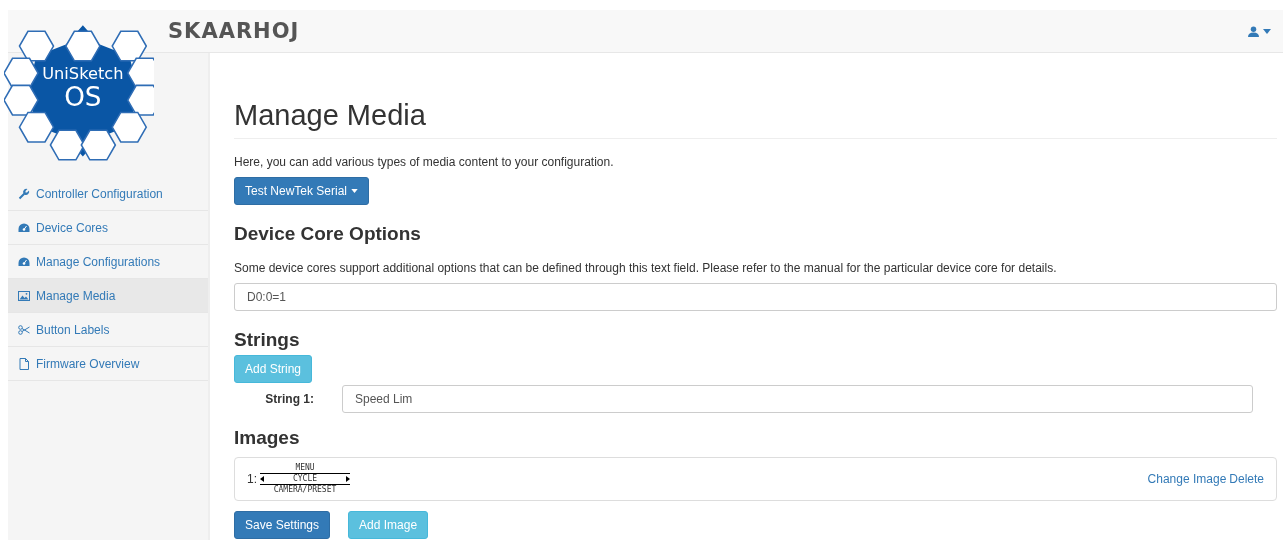 This screenshot has width=1283, height=540. Describe the element at coordinates (24, 363) in the screenshot. I see `file-icon` at that location.